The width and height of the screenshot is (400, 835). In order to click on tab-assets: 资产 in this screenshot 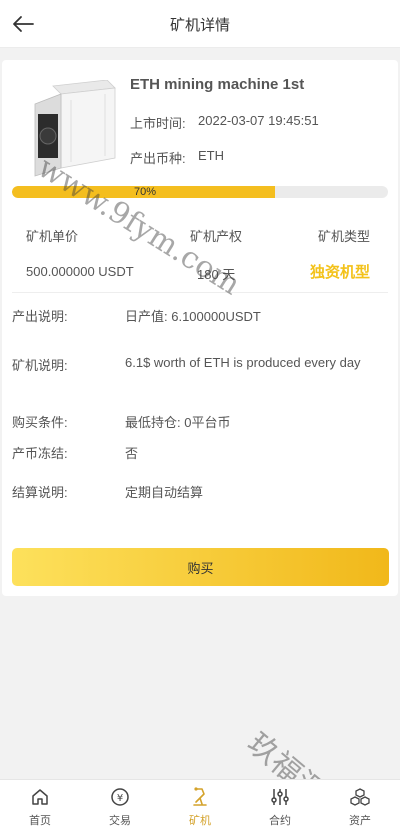, I will do `click(360, 807)`.